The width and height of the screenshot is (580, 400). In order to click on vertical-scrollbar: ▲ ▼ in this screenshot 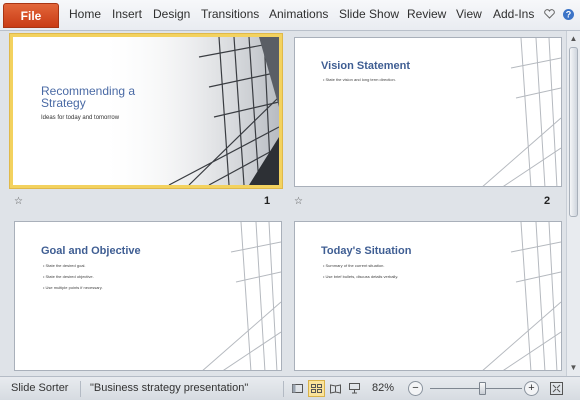, I will do `click(573, 203)`.